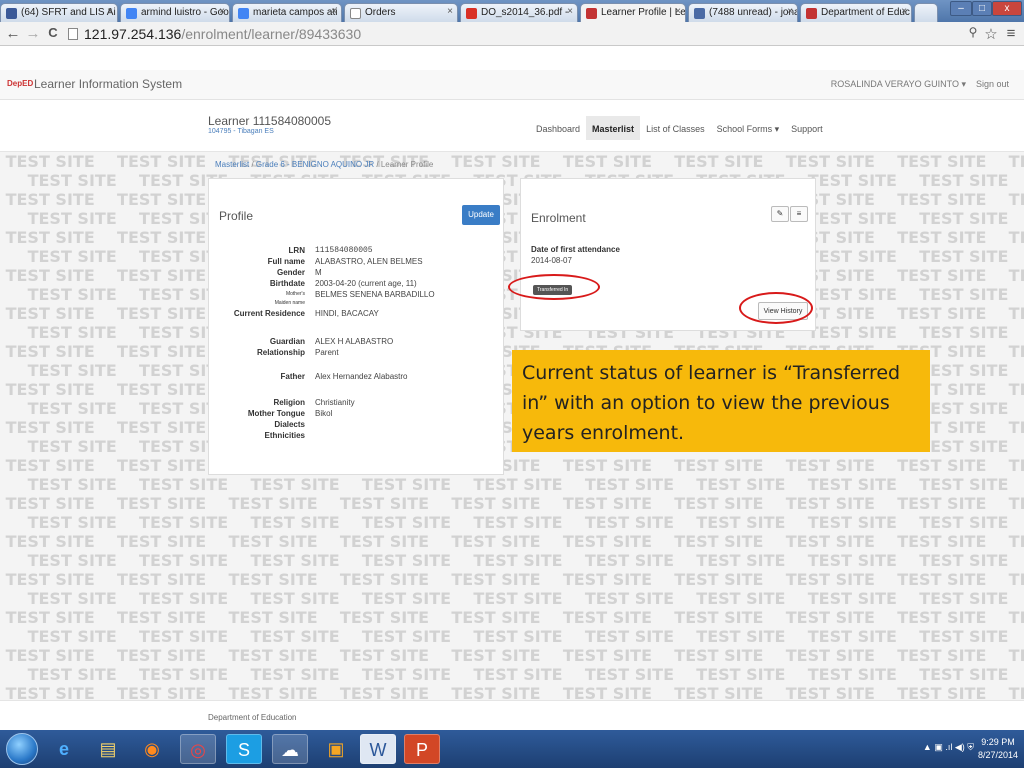  I want to click on religion-label: Religion, so click(289, 402).